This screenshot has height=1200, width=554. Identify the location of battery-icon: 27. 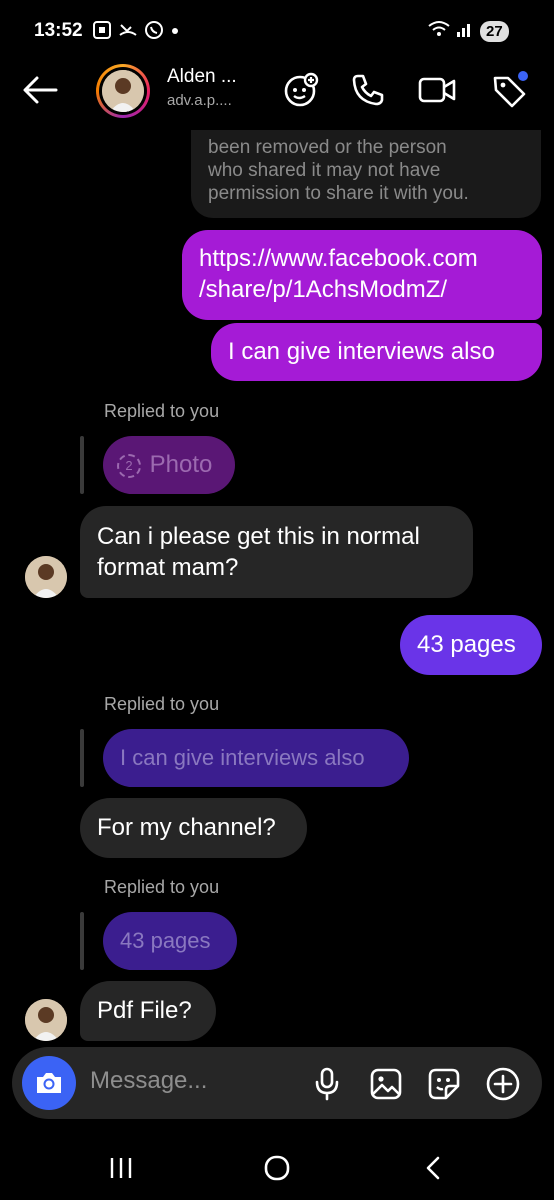
(494, 31).